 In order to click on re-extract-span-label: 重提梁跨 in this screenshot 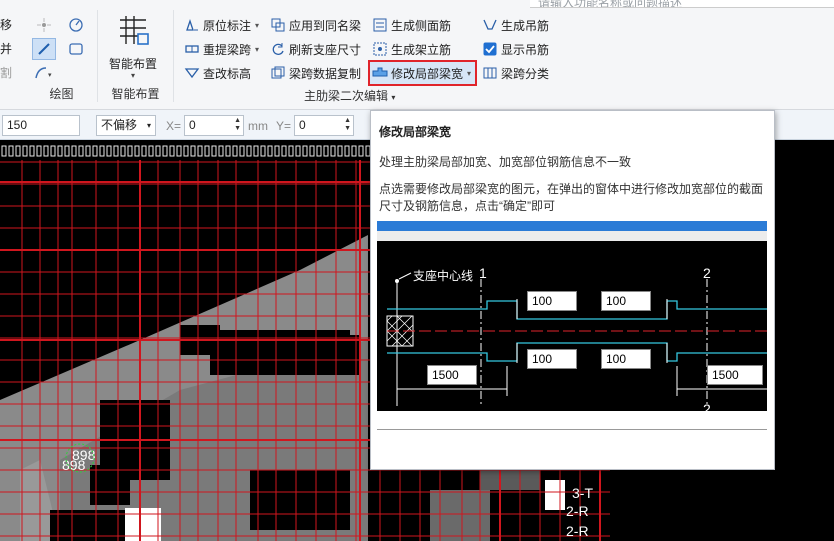, I will do `click(227, 49)`.